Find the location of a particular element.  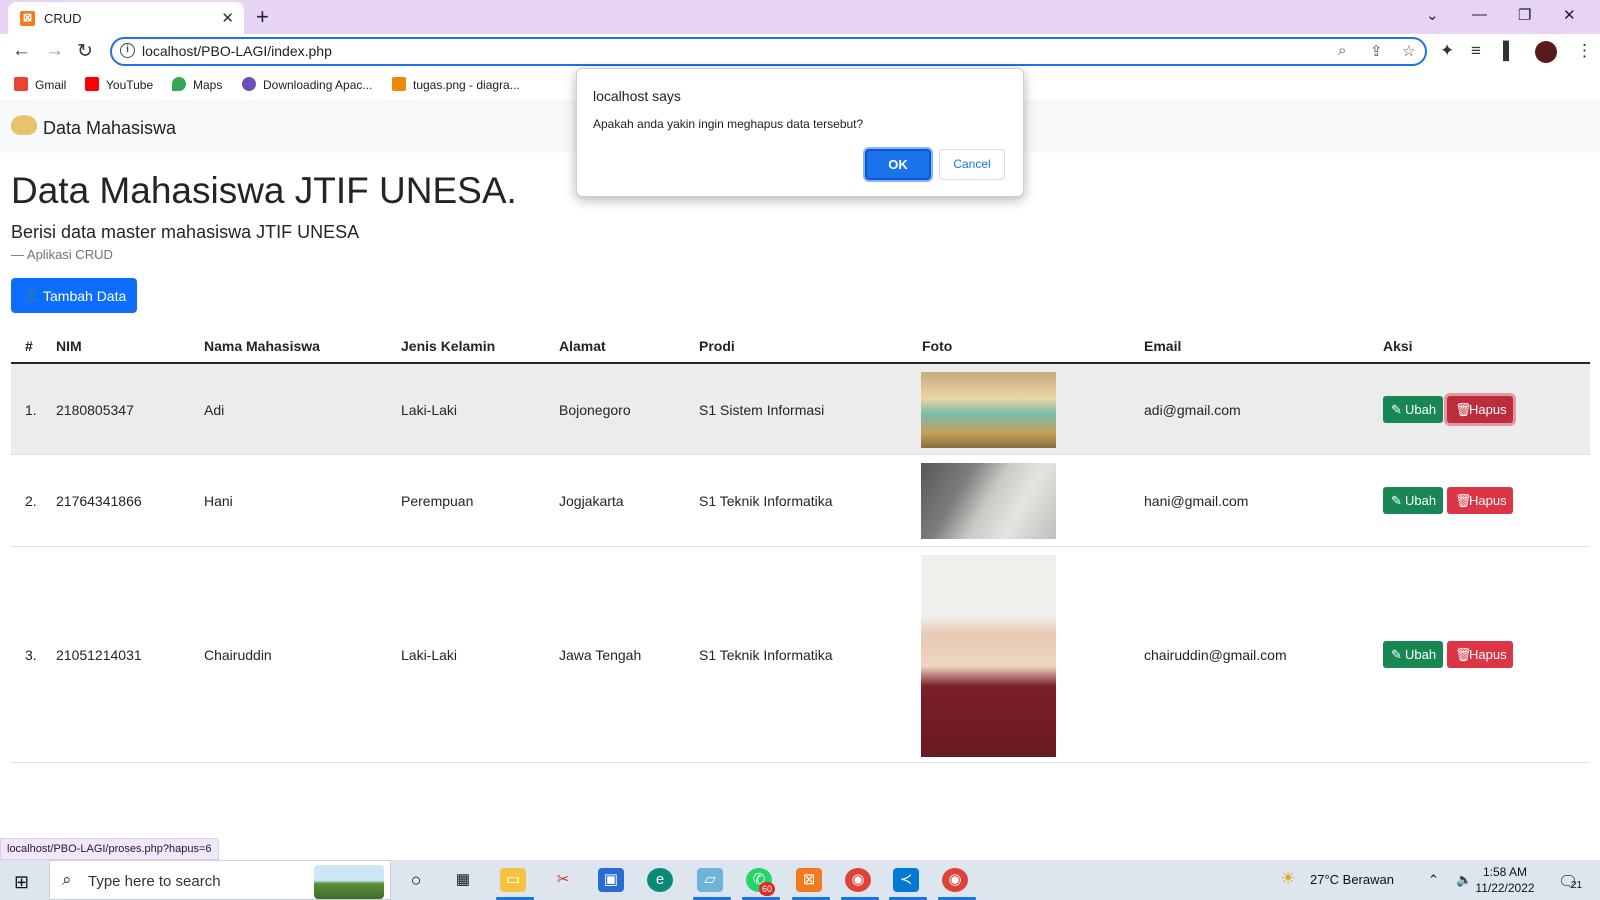

chrome-icon: ◉ is located at coordinates (858, 880).